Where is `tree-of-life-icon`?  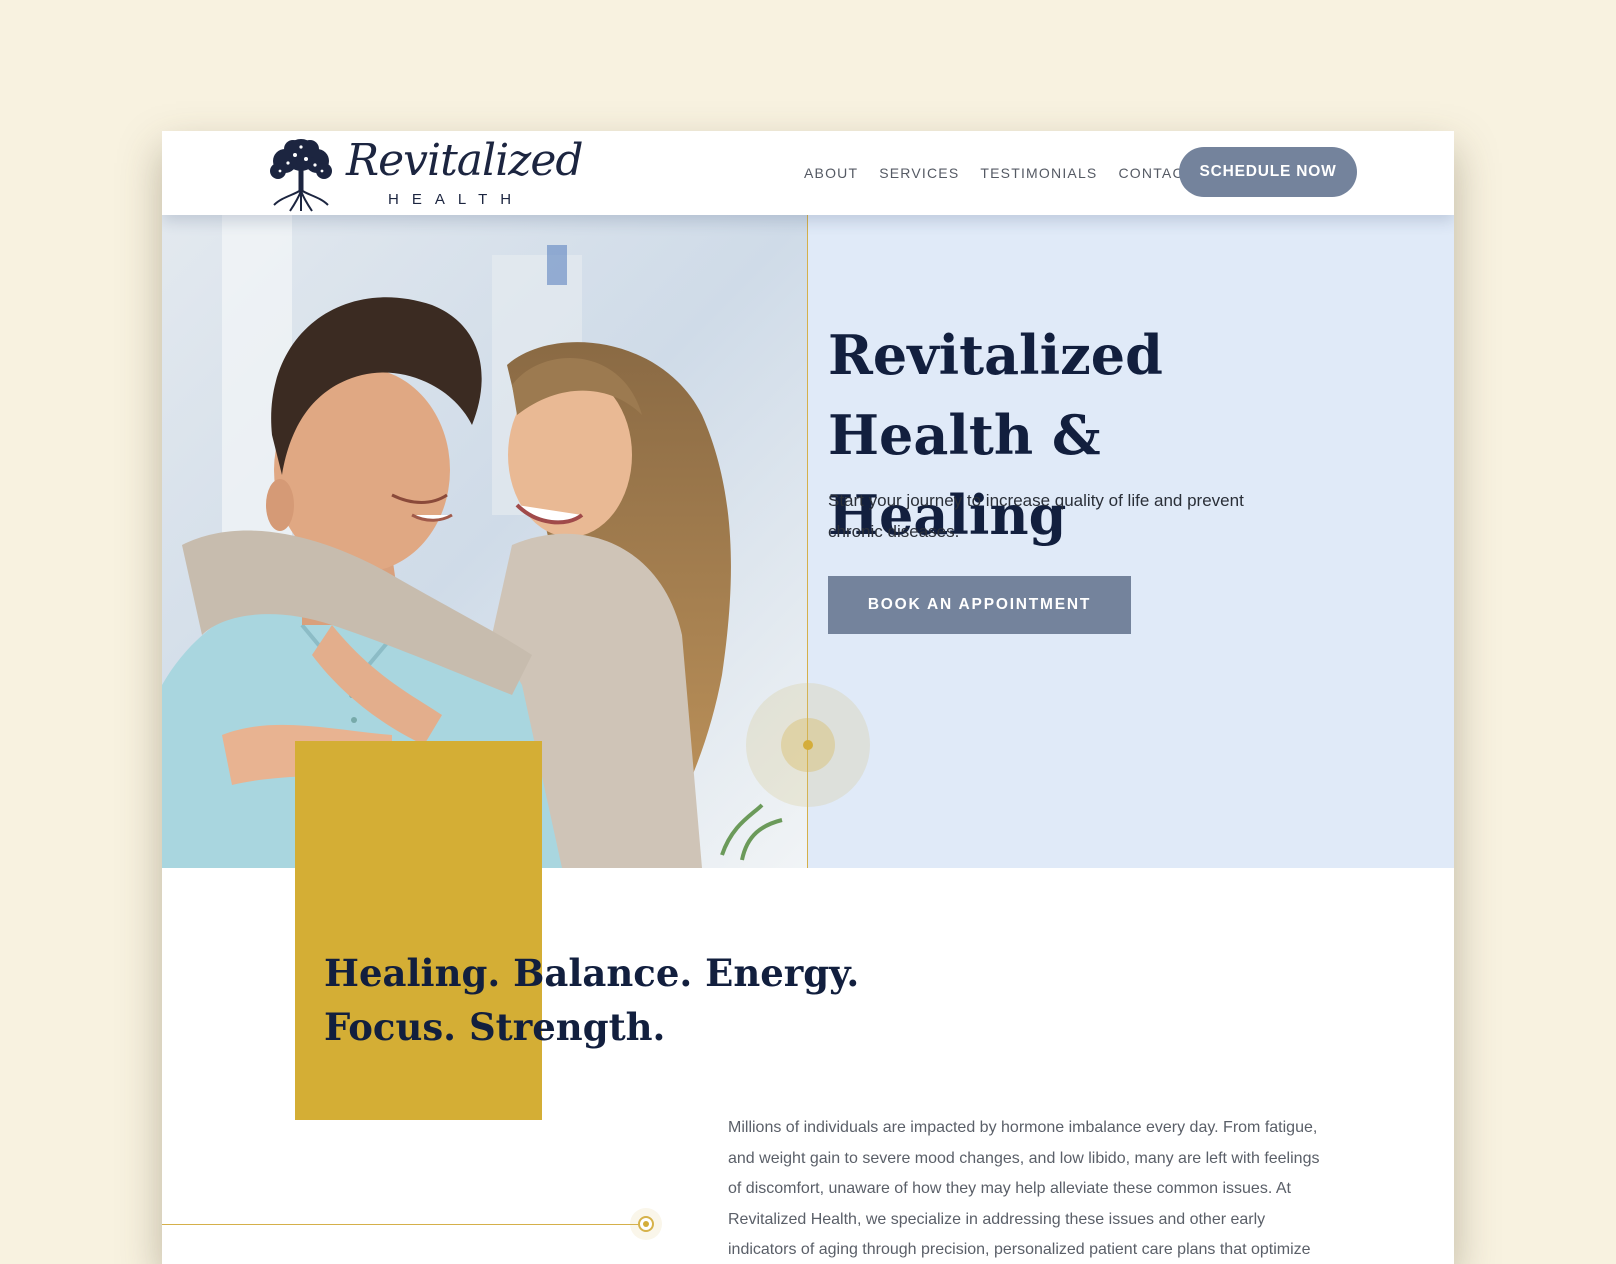
tree-of-life-icon is located at coordinates (301, 175).